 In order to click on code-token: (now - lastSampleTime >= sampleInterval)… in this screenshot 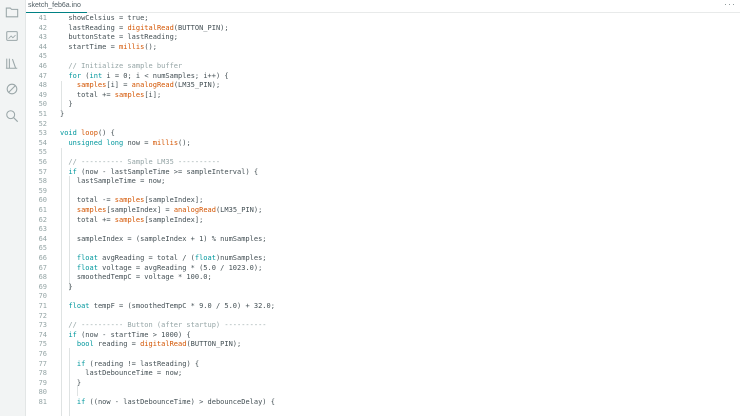, I will do `click(167, 171)`.